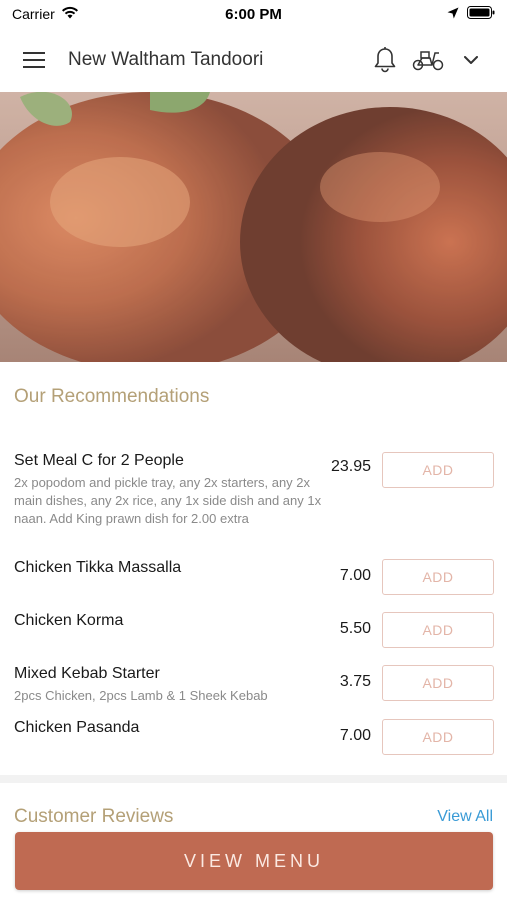 Image resolution: width=507 pixels, height=900 pixels. I want to click on status-right, so click(410, 14).